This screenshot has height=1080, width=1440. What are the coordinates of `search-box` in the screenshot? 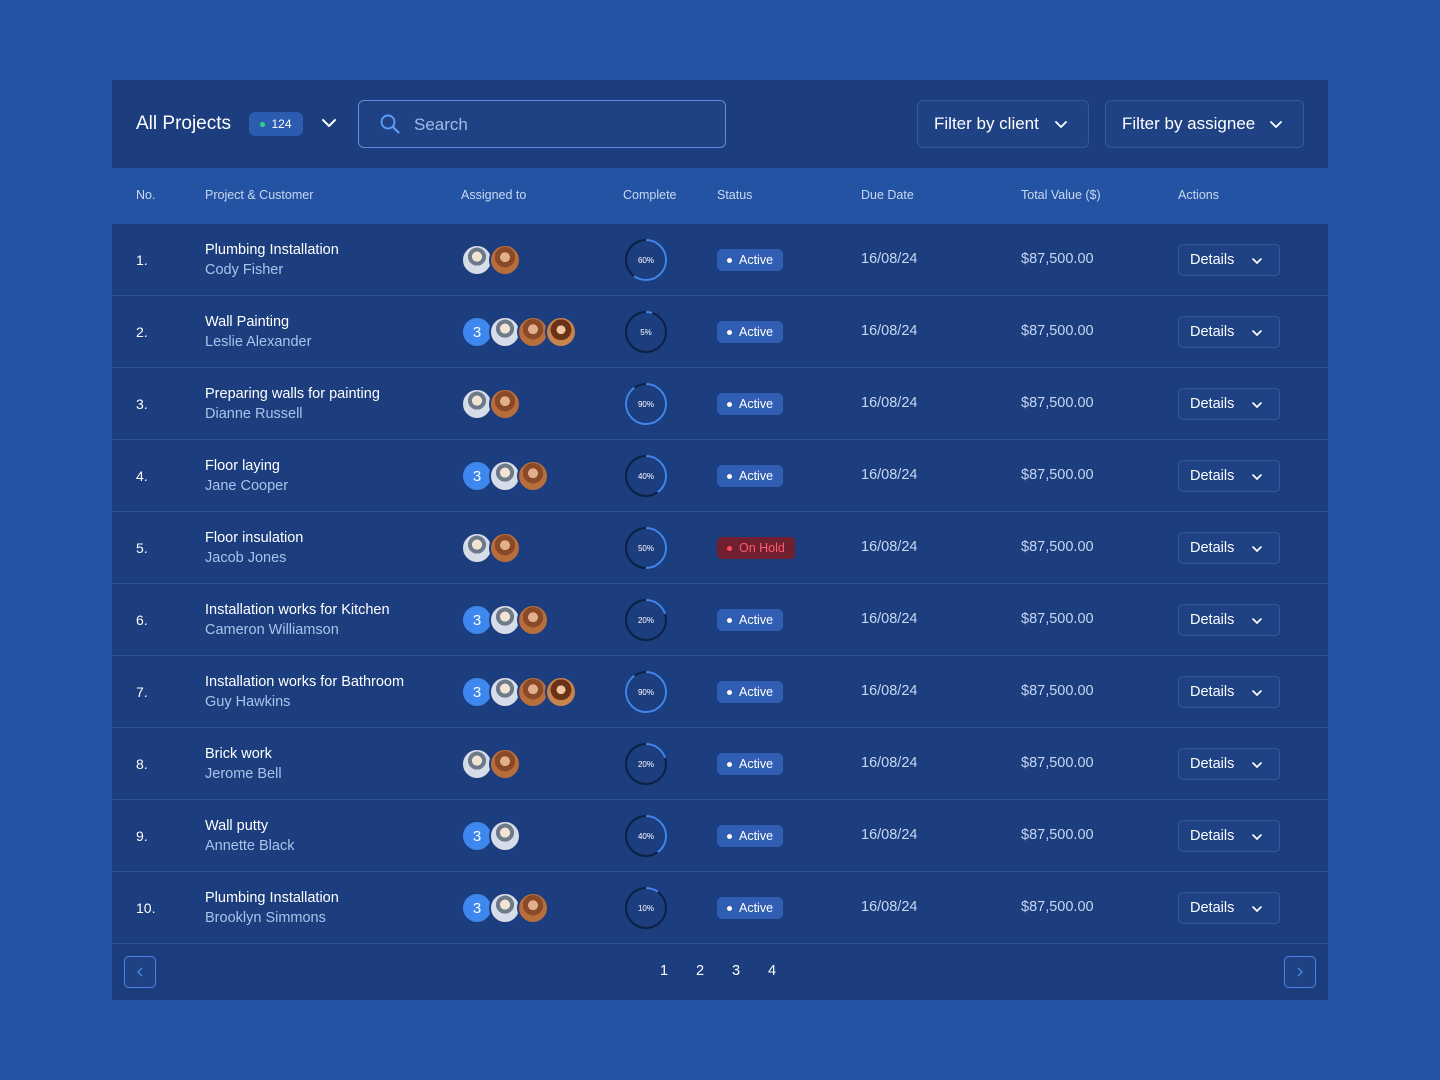 It's located at (542, 124).